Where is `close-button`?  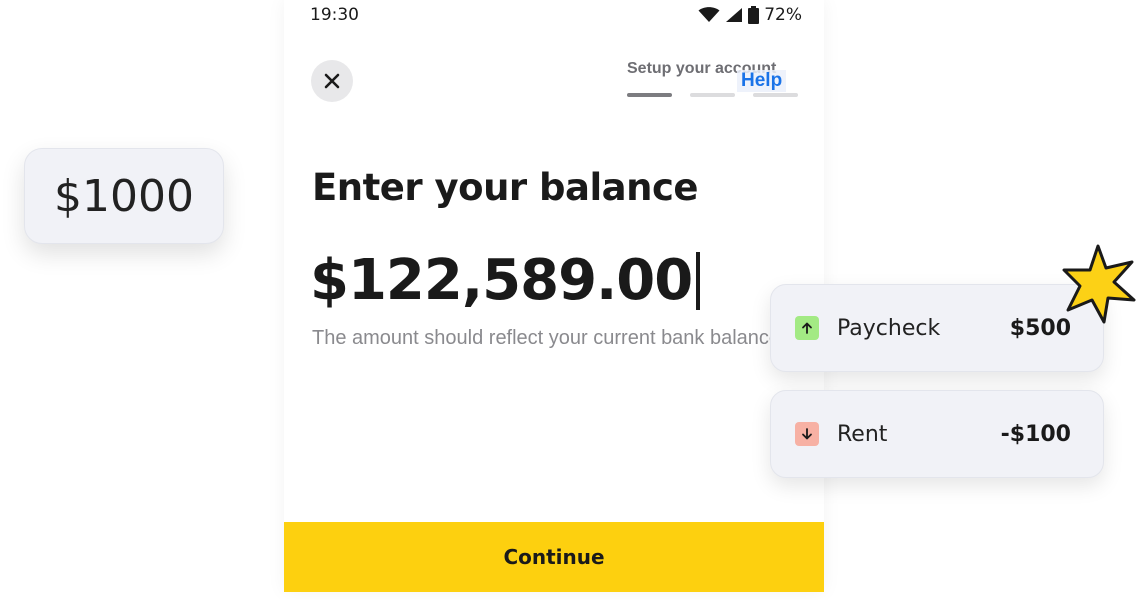
close-button is located at coordinates (332, 81).